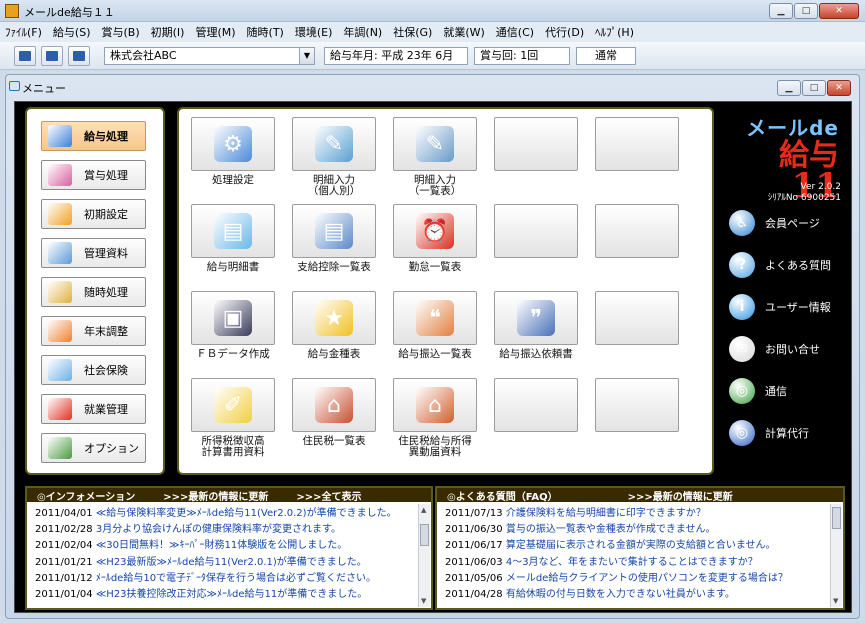  What do you see at coordinates (231, 562) in the screenshot?
I see `info-link: ≪H23最新版≫ﾒｰﾙde給与11(Ver2.0.1)が準備できました。` at bounding box center [231, 562].